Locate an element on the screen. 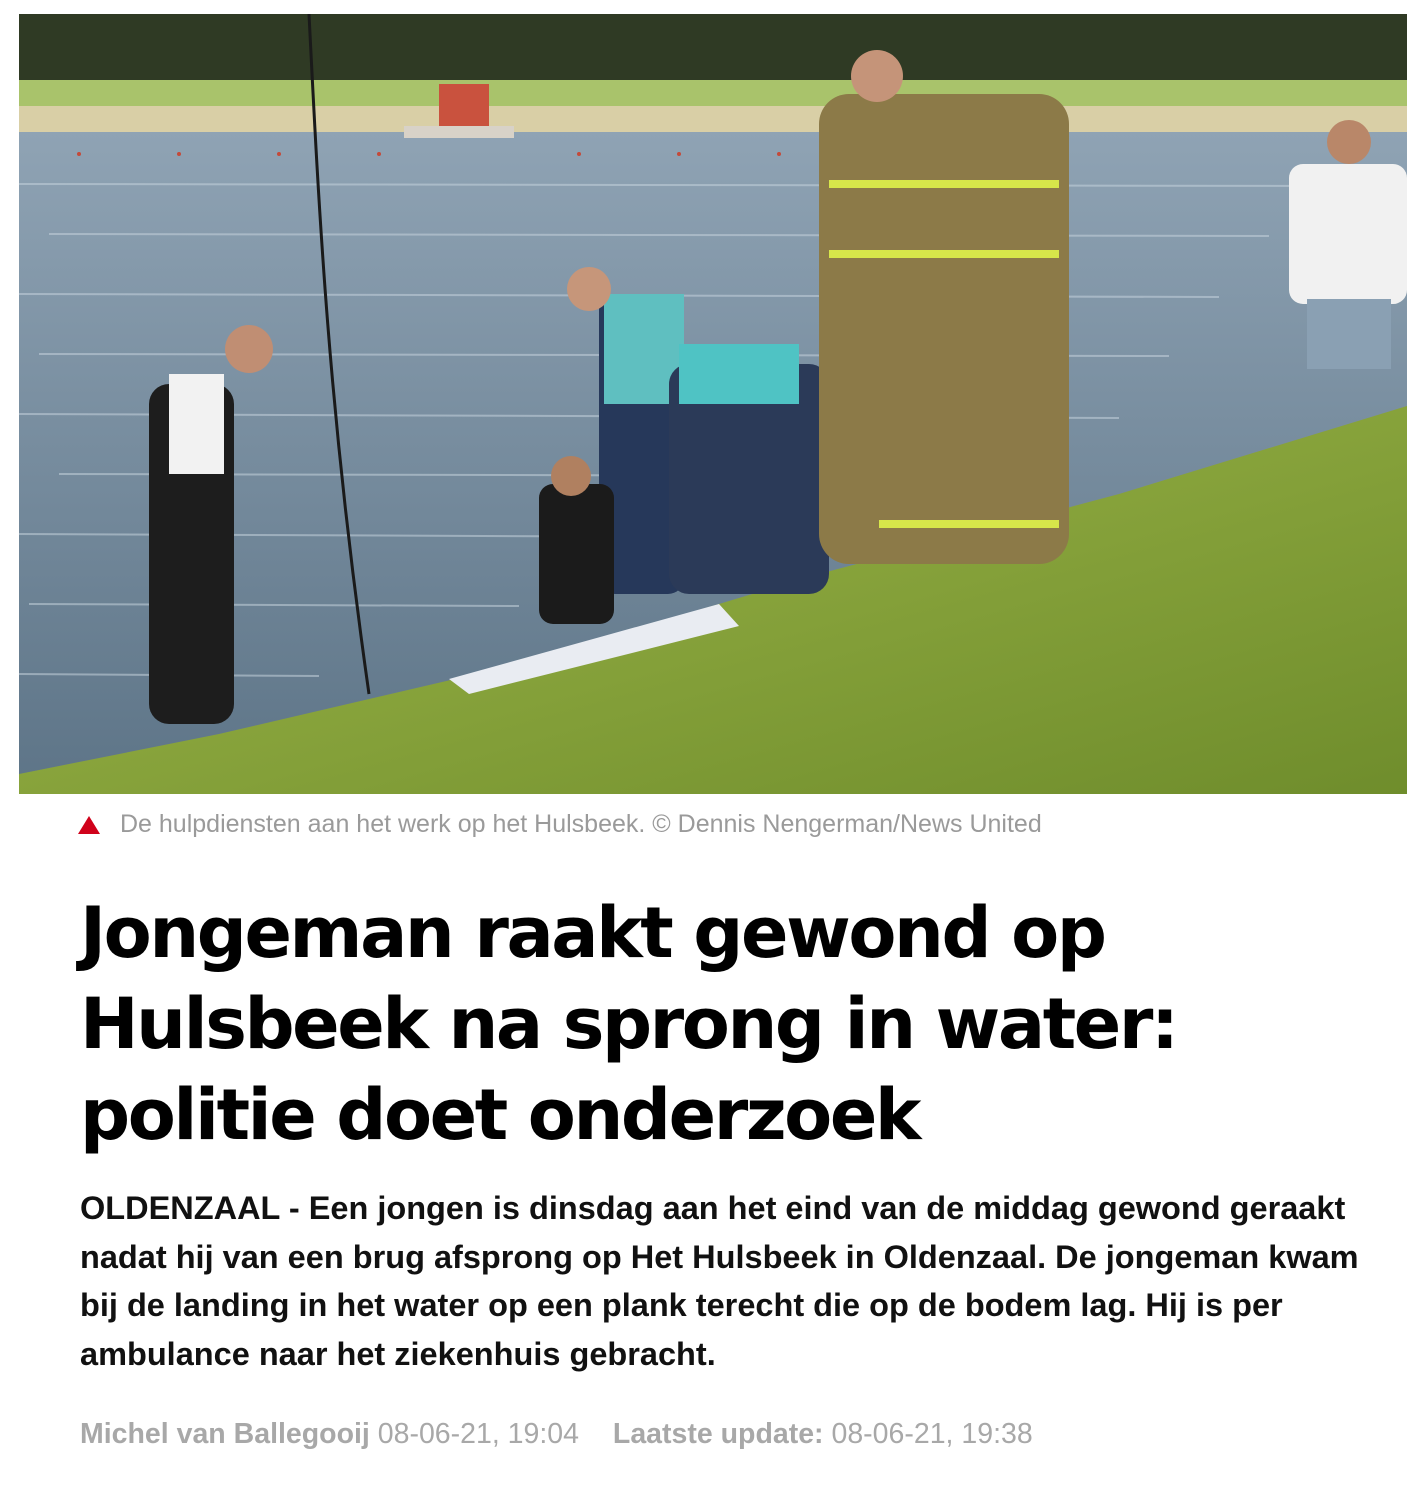  author-name: Michel van Ballegooij is located at coordinates (225, 1434).